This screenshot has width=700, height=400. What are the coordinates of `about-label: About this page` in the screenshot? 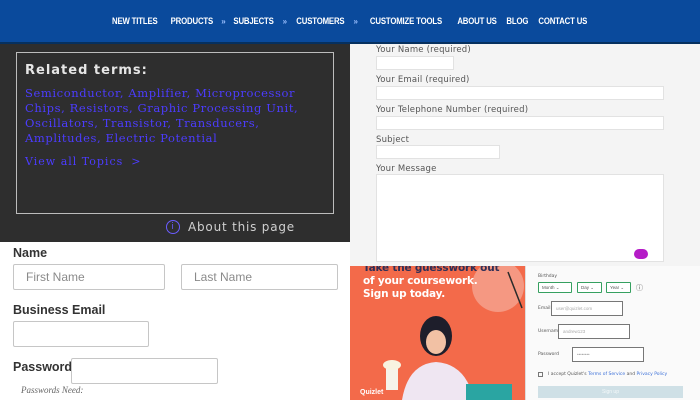 It's located at (241, 227).